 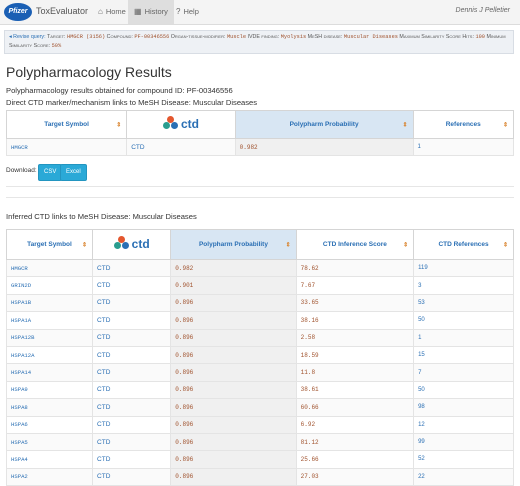 What do you see at coordinates (259, 268) in the screenshot?
I see `table-row: HMGCR CTD 0.982 78.62 119` at bounding box center [259, 268].